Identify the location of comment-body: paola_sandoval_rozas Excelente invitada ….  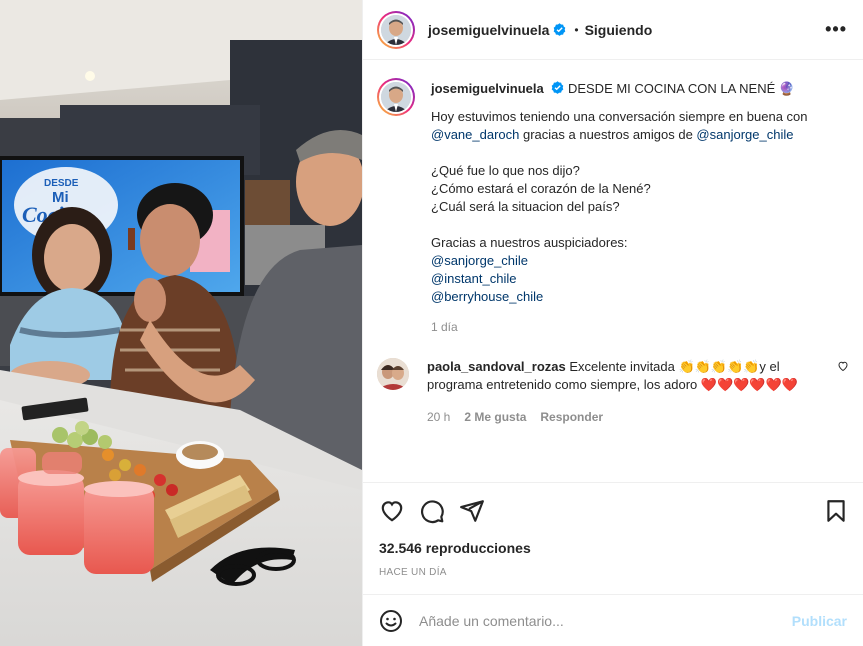
(622, 392).